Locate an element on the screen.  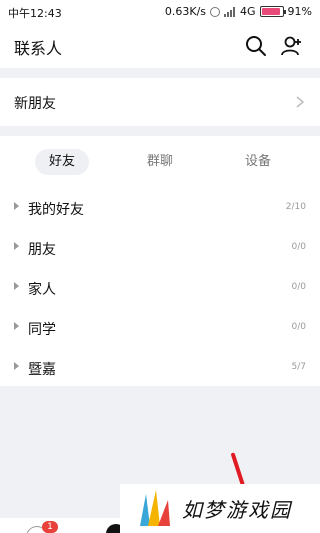
contact-tabs: 好友 群聊 设备 is located at coordinates (160, 162).